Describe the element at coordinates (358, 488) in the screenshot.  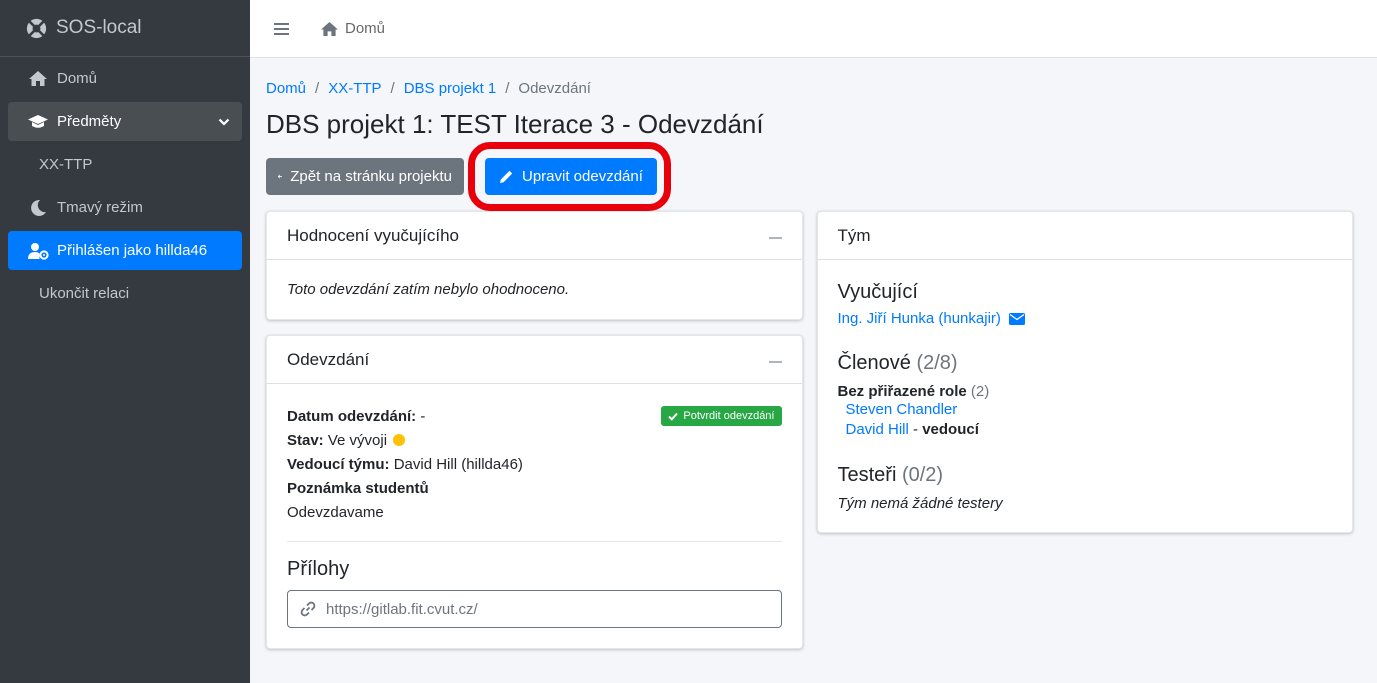
I see `note-label: Poznámka studentů` at that location.